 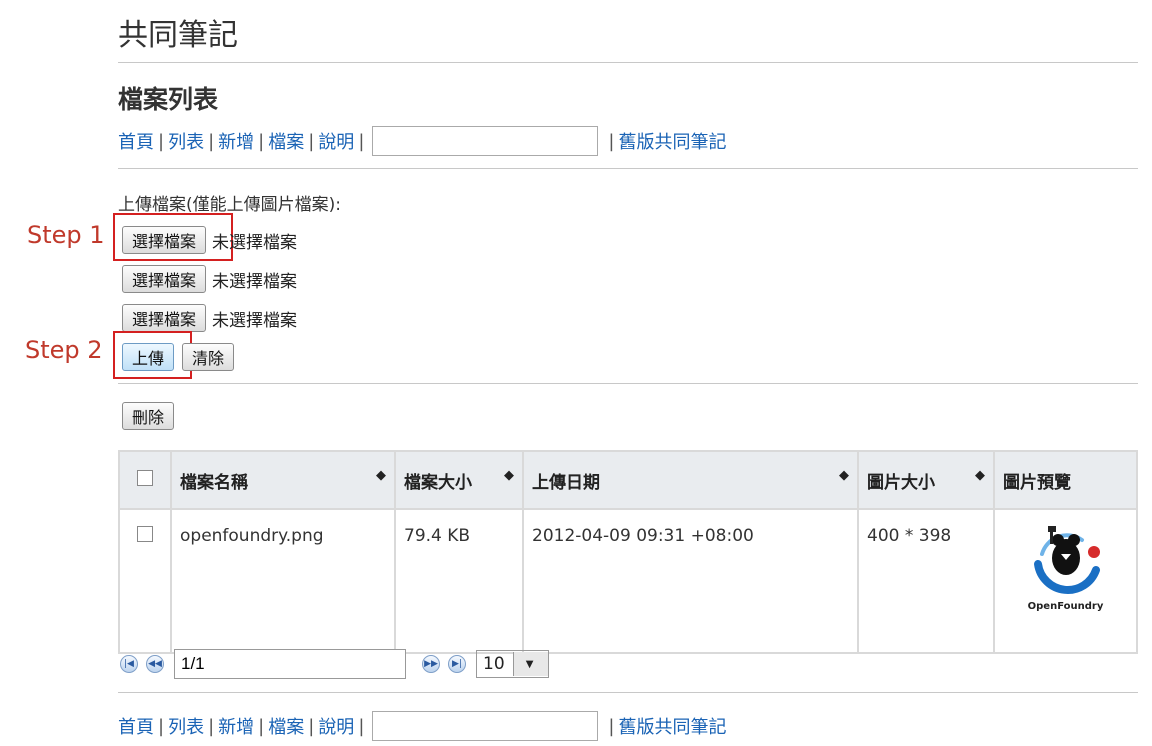 I want to click on delete-actions: 刪除, so click(x=148, y=416).